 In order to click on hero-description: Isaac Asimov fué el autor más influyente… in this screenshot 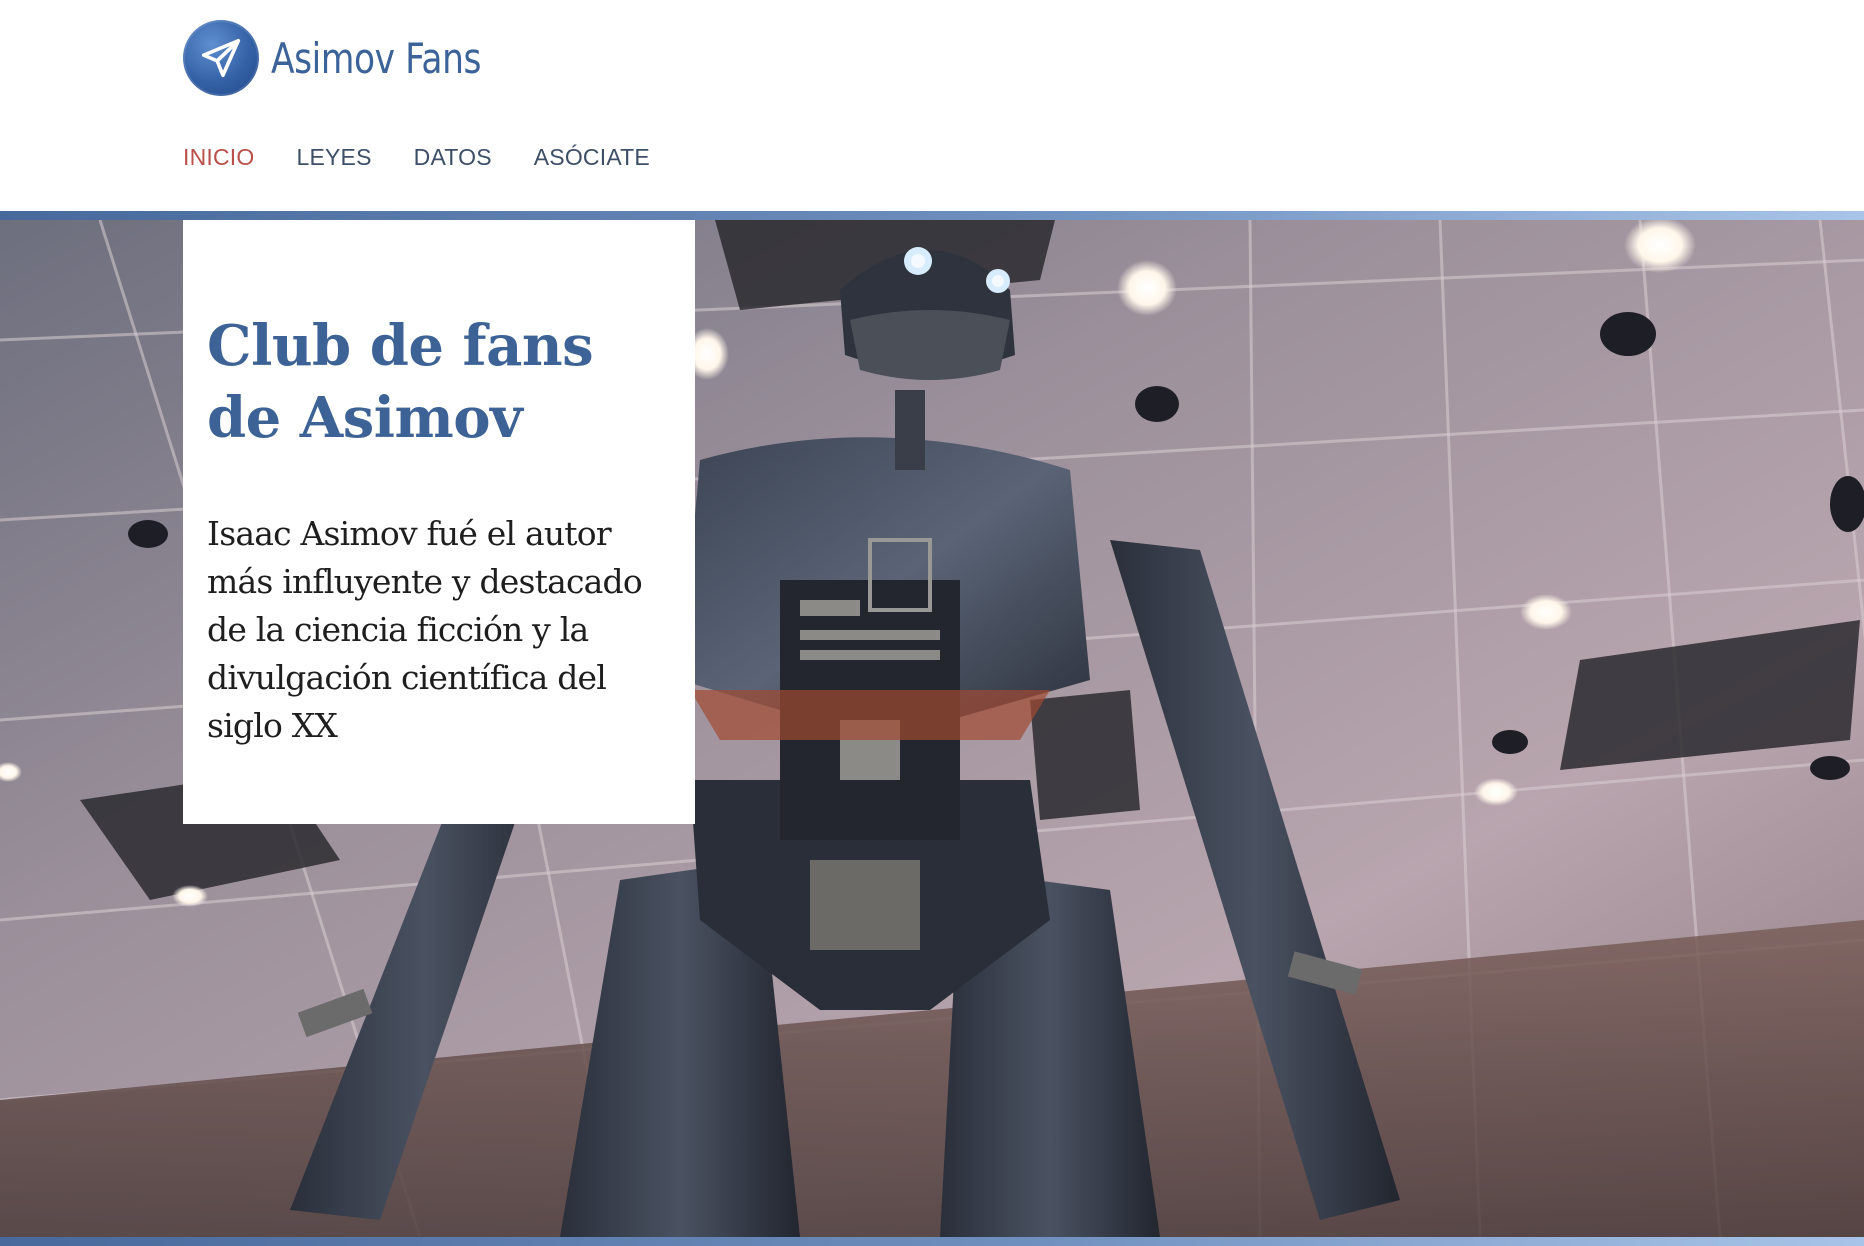, I will do `click(425, 629)`.